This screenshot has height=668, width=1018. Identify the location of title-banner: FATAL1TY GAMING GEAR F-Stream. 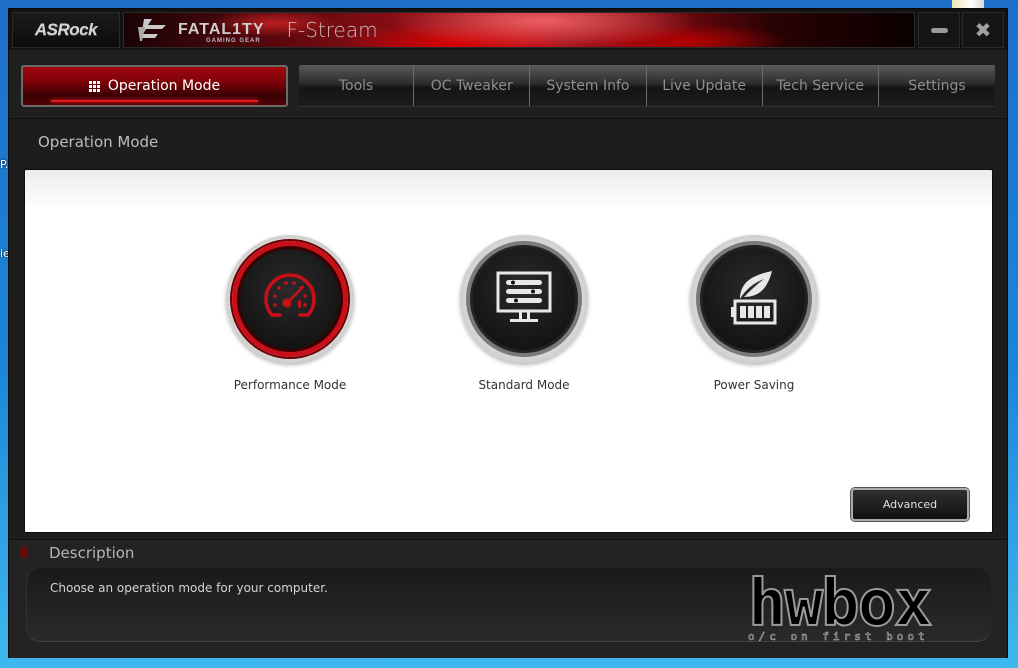
(519, 30).